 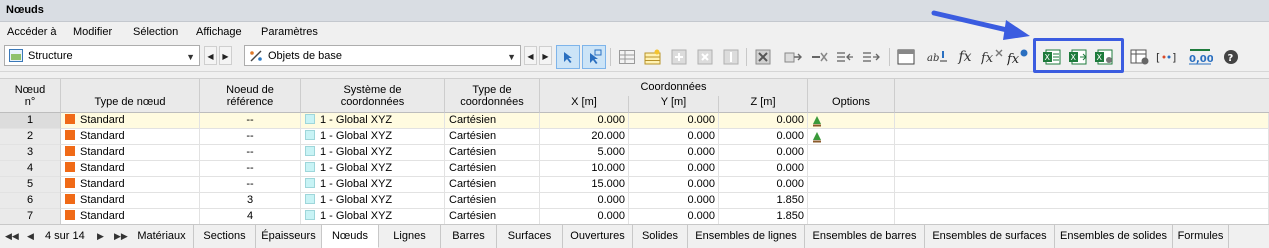 What do you see at coordinates (12, 236) in the screenshot?
I see `first-tab-icon: ◀◀` at bounding box center [12, 236].